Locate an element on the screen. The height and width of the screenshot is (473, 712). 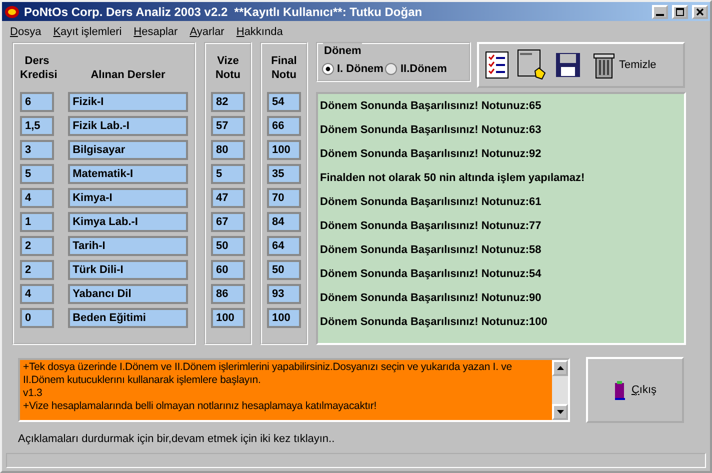
maximize-icon is located at coordinates (680, 12).